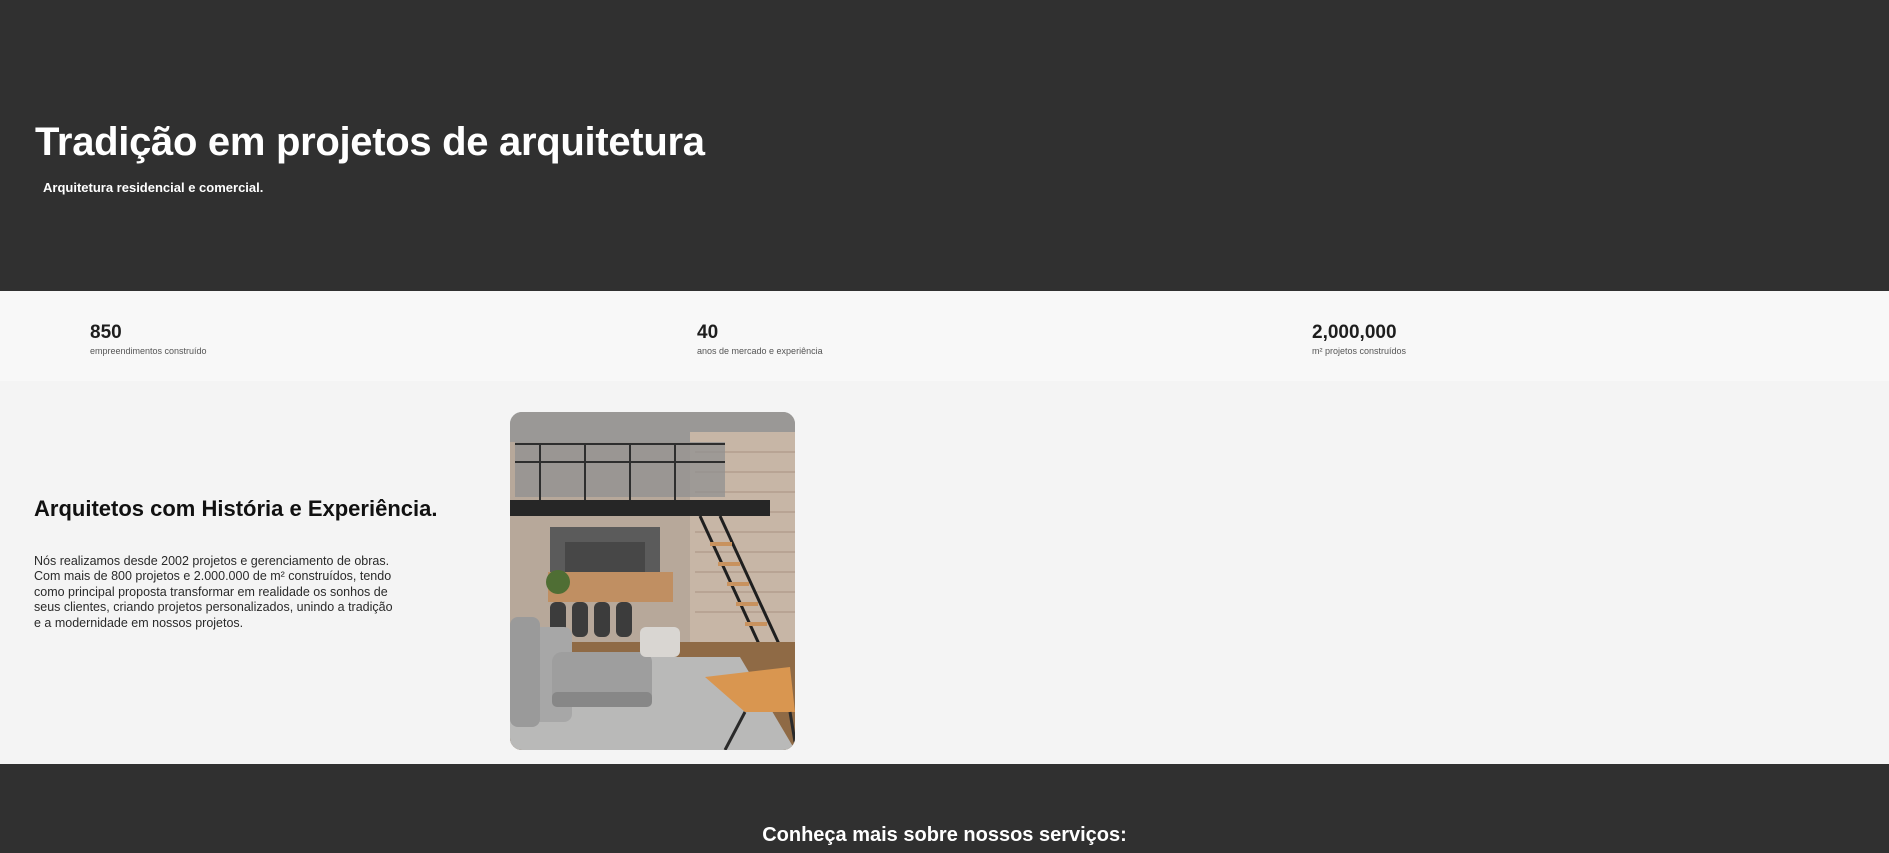 The image size is (1889, 853). I want to click on stat-value: 40, so click(708, 332).